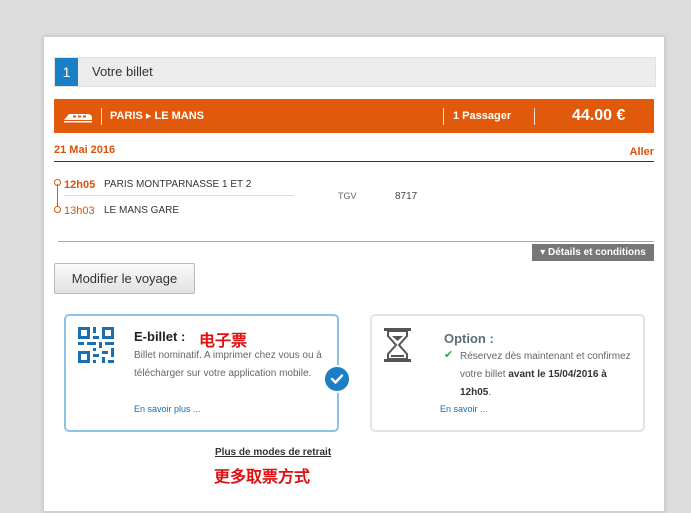 This screenshot has height=513, width=691. I want to click on ticket-price: 44.00 €, so click(599, 115).